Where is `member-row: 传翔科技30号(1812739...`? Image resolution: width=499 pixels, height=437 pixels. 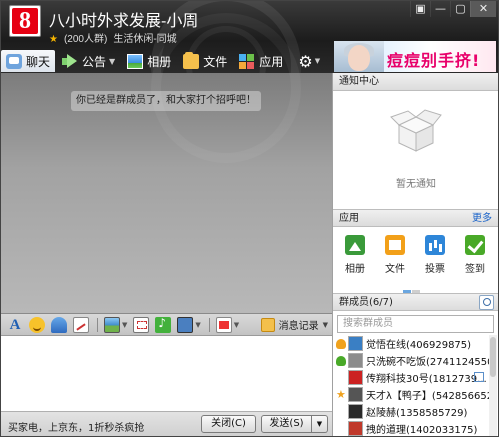 member-row: 传翔科技30号(1812739... is located at coordinates (415, 377).